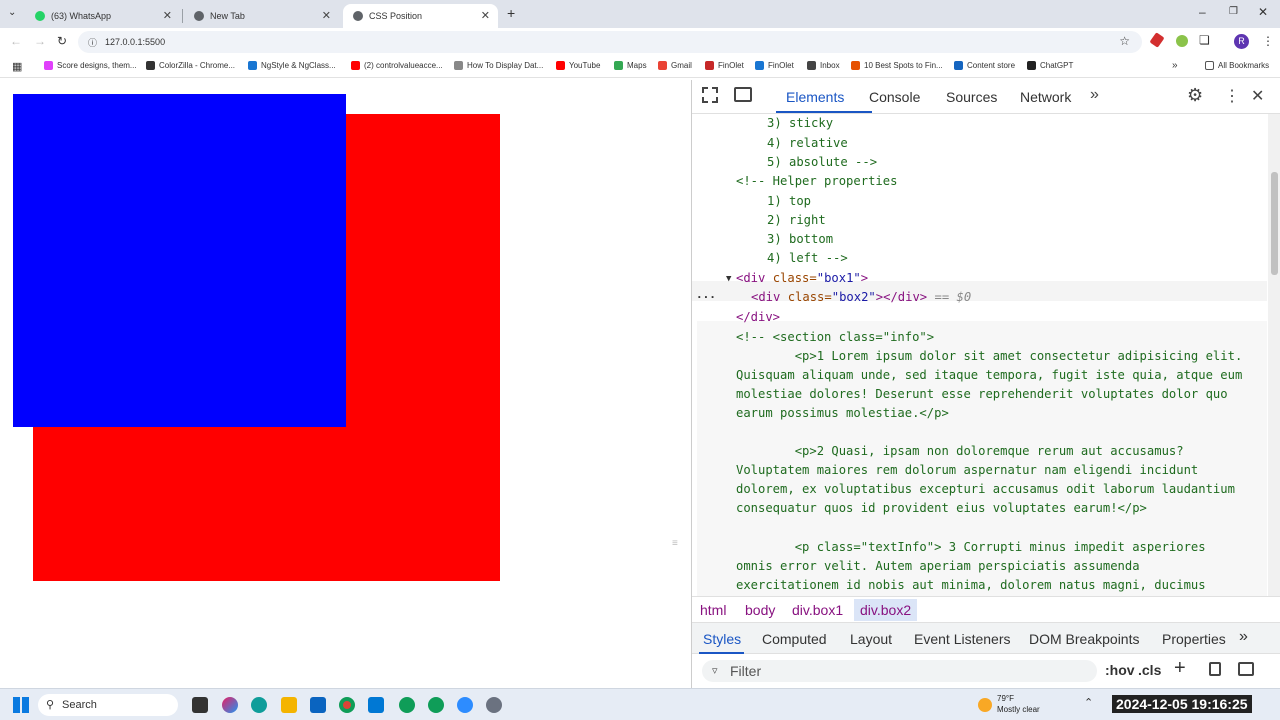 Image resolution: width=1280 pixels, height=720 pixels. Describe the element at coordinates (1233, 11) in the screenshot. I see `restore-icon: ❐` at that location.